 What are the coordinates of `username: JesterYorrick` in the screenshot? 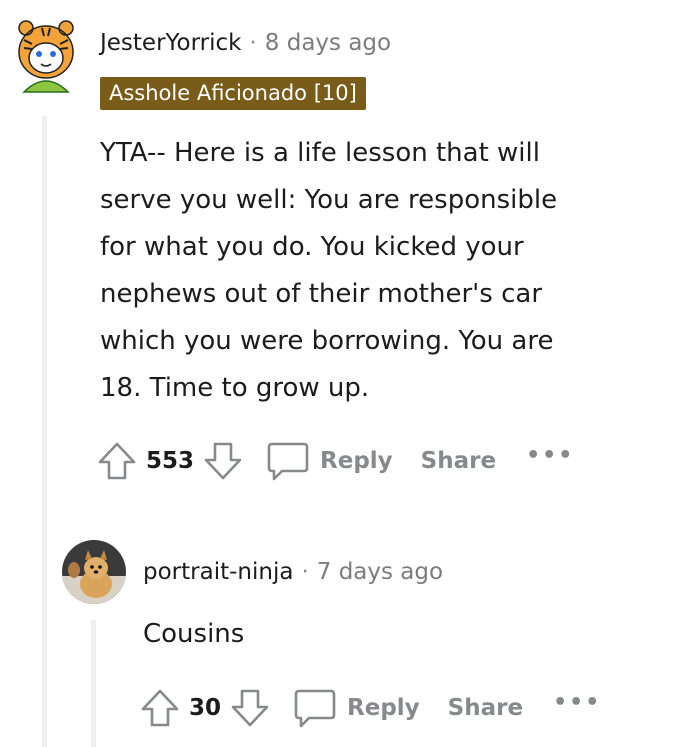 It's located at (170, 43).